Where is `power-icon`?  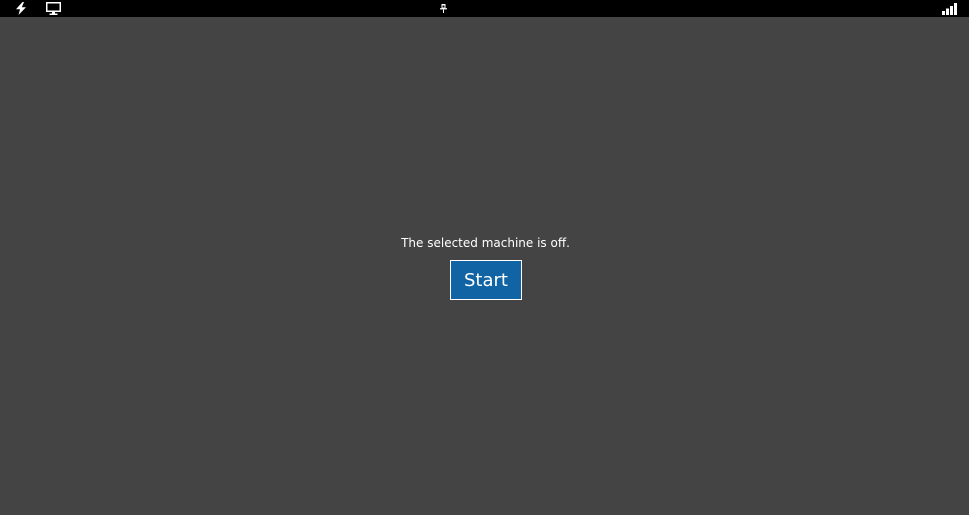
power-icon is located at coordinates (21, 8).